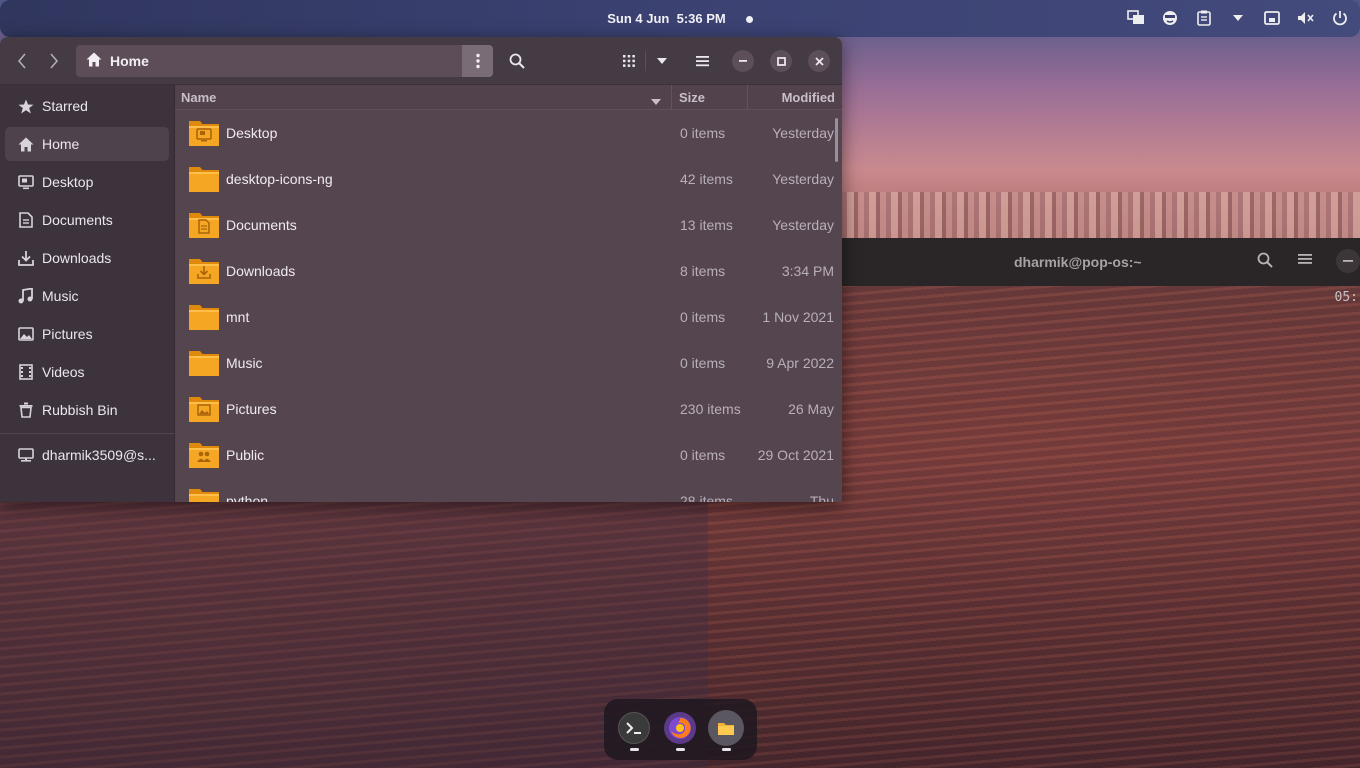  What do you see at coordinates (25, 372) in the screenshot?
I see `video-icon` at bounding box center [25, 372].